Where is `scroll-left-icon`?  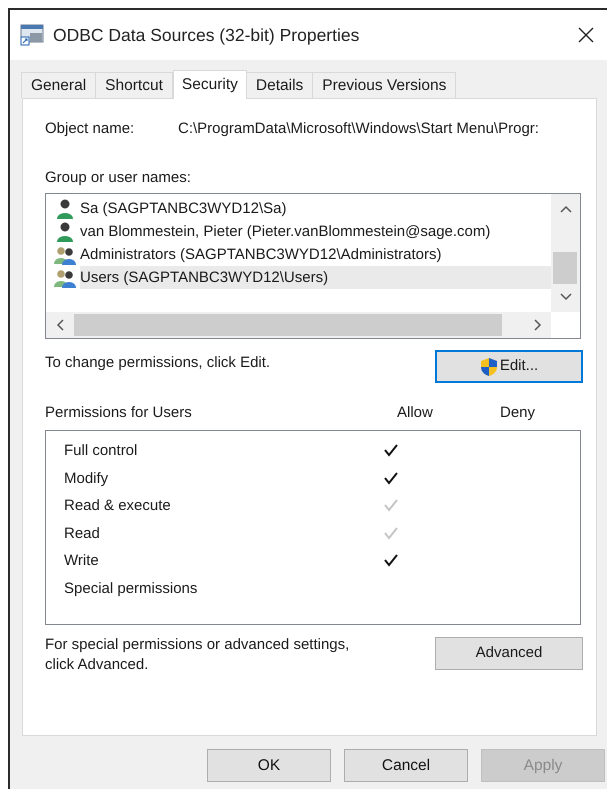
scroll-left-icon is located at coordinates (60, 325).